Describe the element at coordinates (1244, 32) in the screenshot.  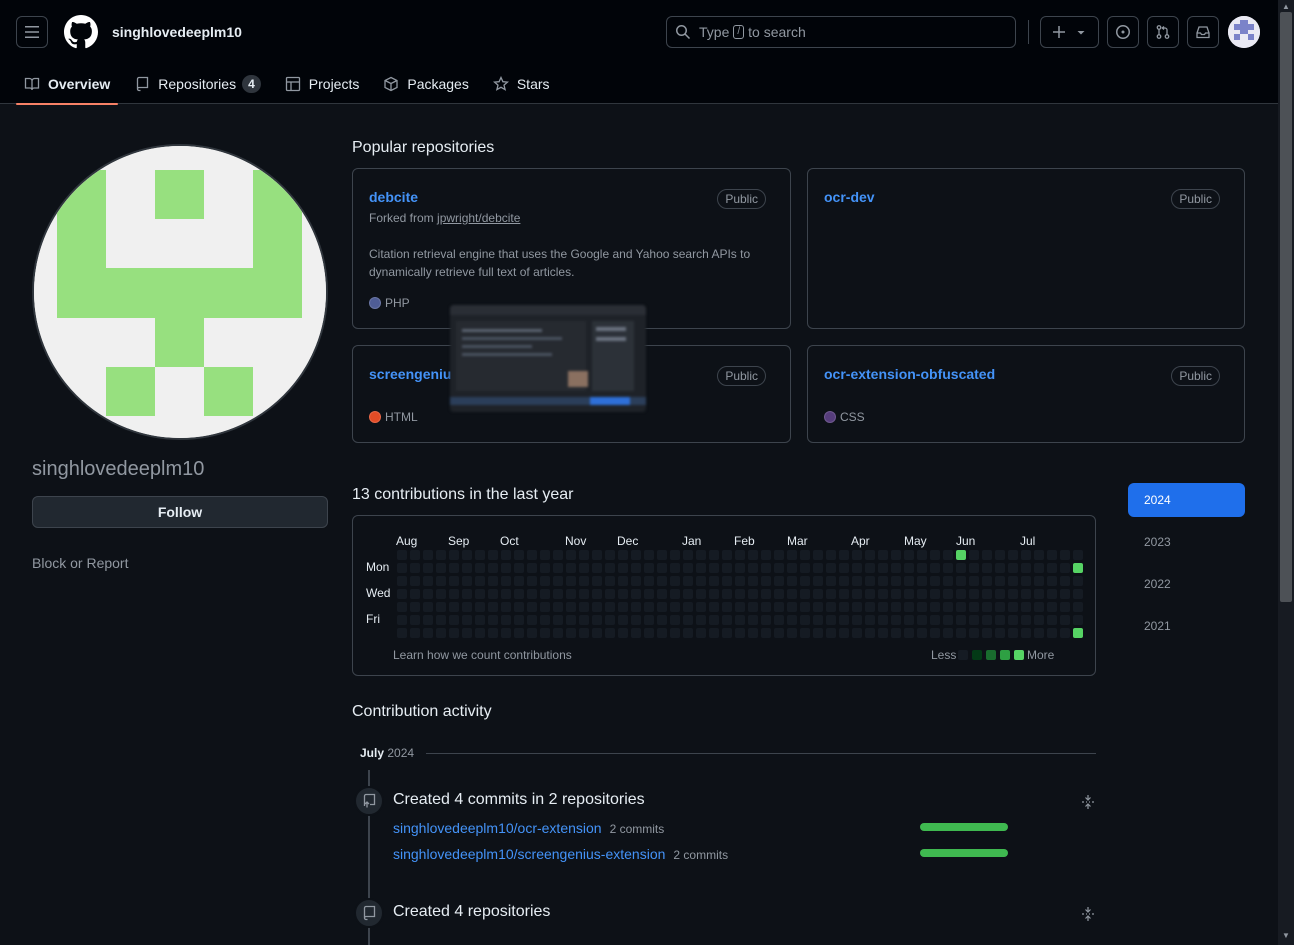
I see `user-avatar-button` at that location.